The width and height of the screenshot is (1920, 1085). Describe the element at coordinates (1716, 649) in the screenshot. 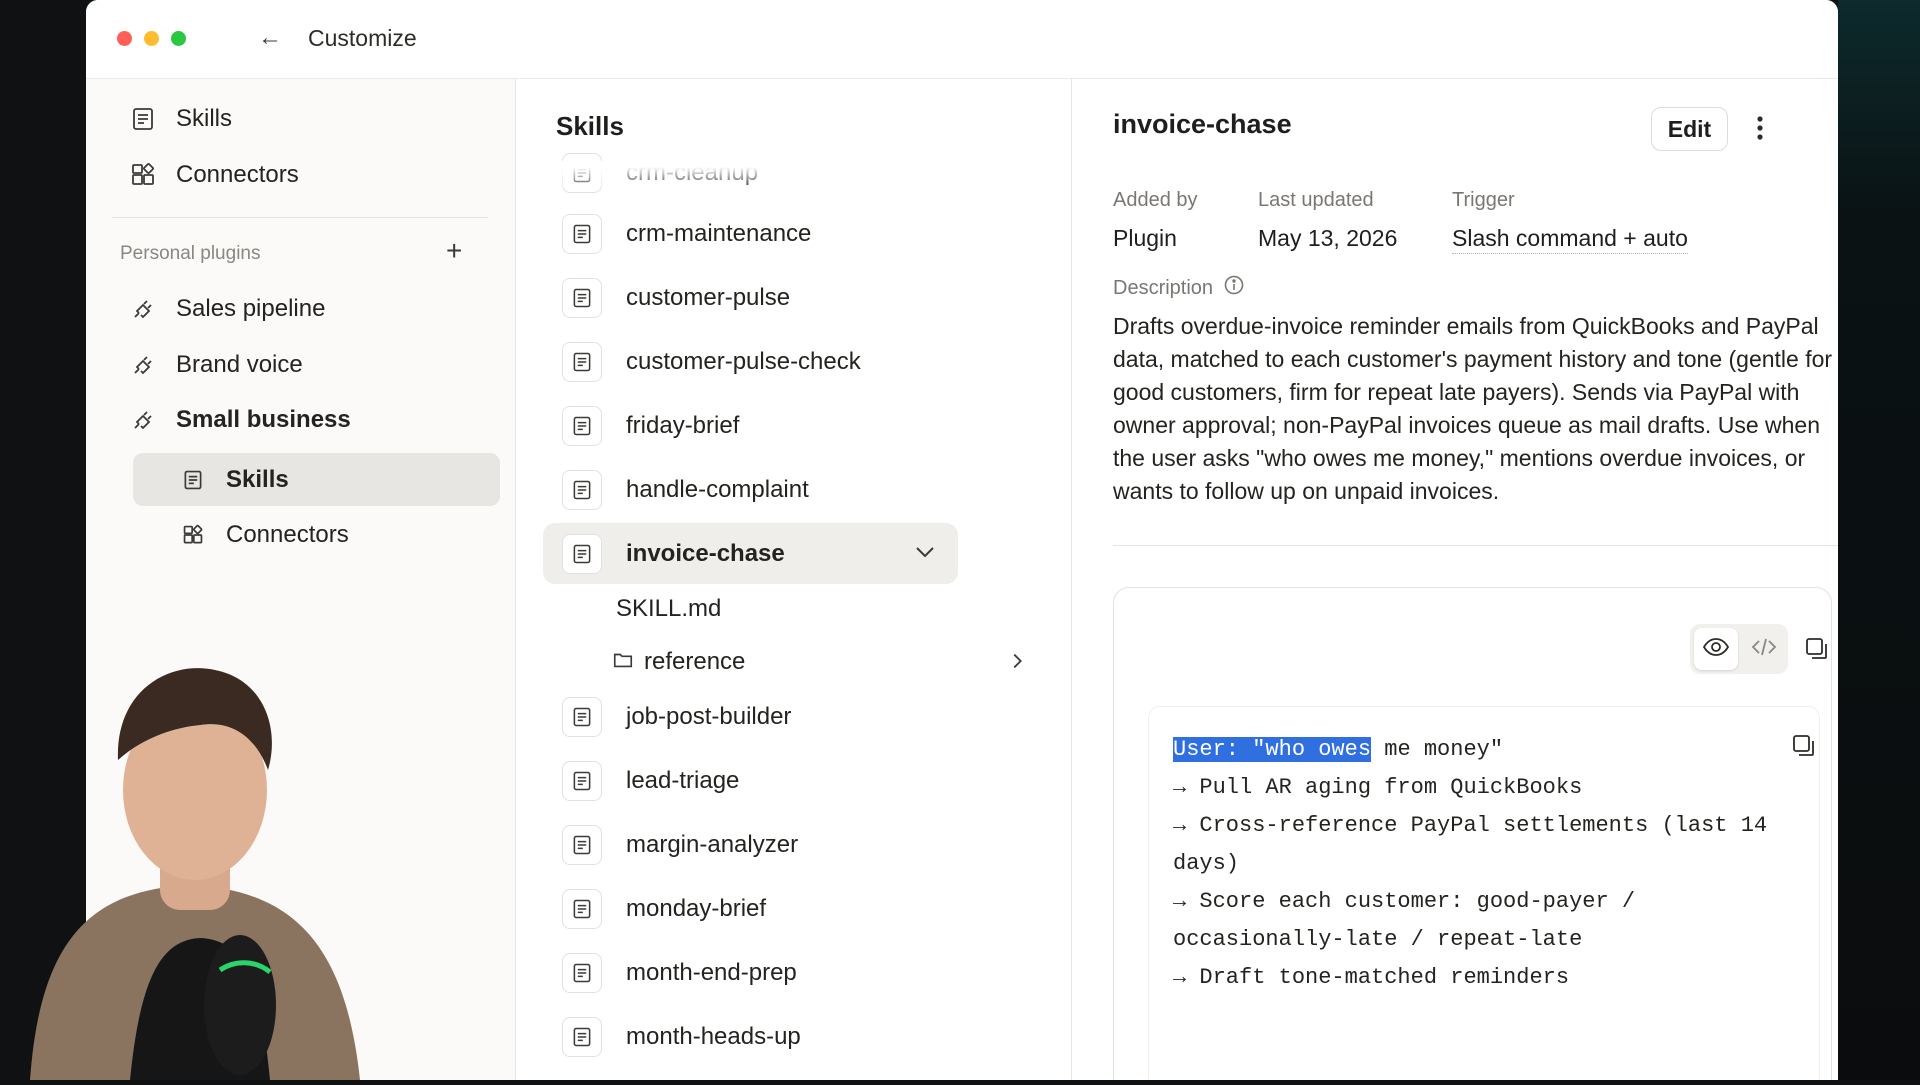

I see `preview-toggle-button` at that location.